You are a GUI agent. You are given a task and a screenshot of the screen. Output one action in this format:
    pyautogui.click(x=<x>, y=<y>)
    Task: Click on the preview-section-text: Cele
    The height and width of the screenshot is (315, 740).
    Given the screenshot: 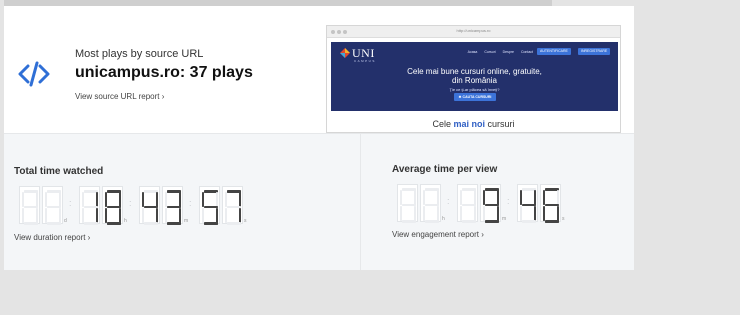 What is the action you would take?
    pyautogui.click(x=443, y=124)
    